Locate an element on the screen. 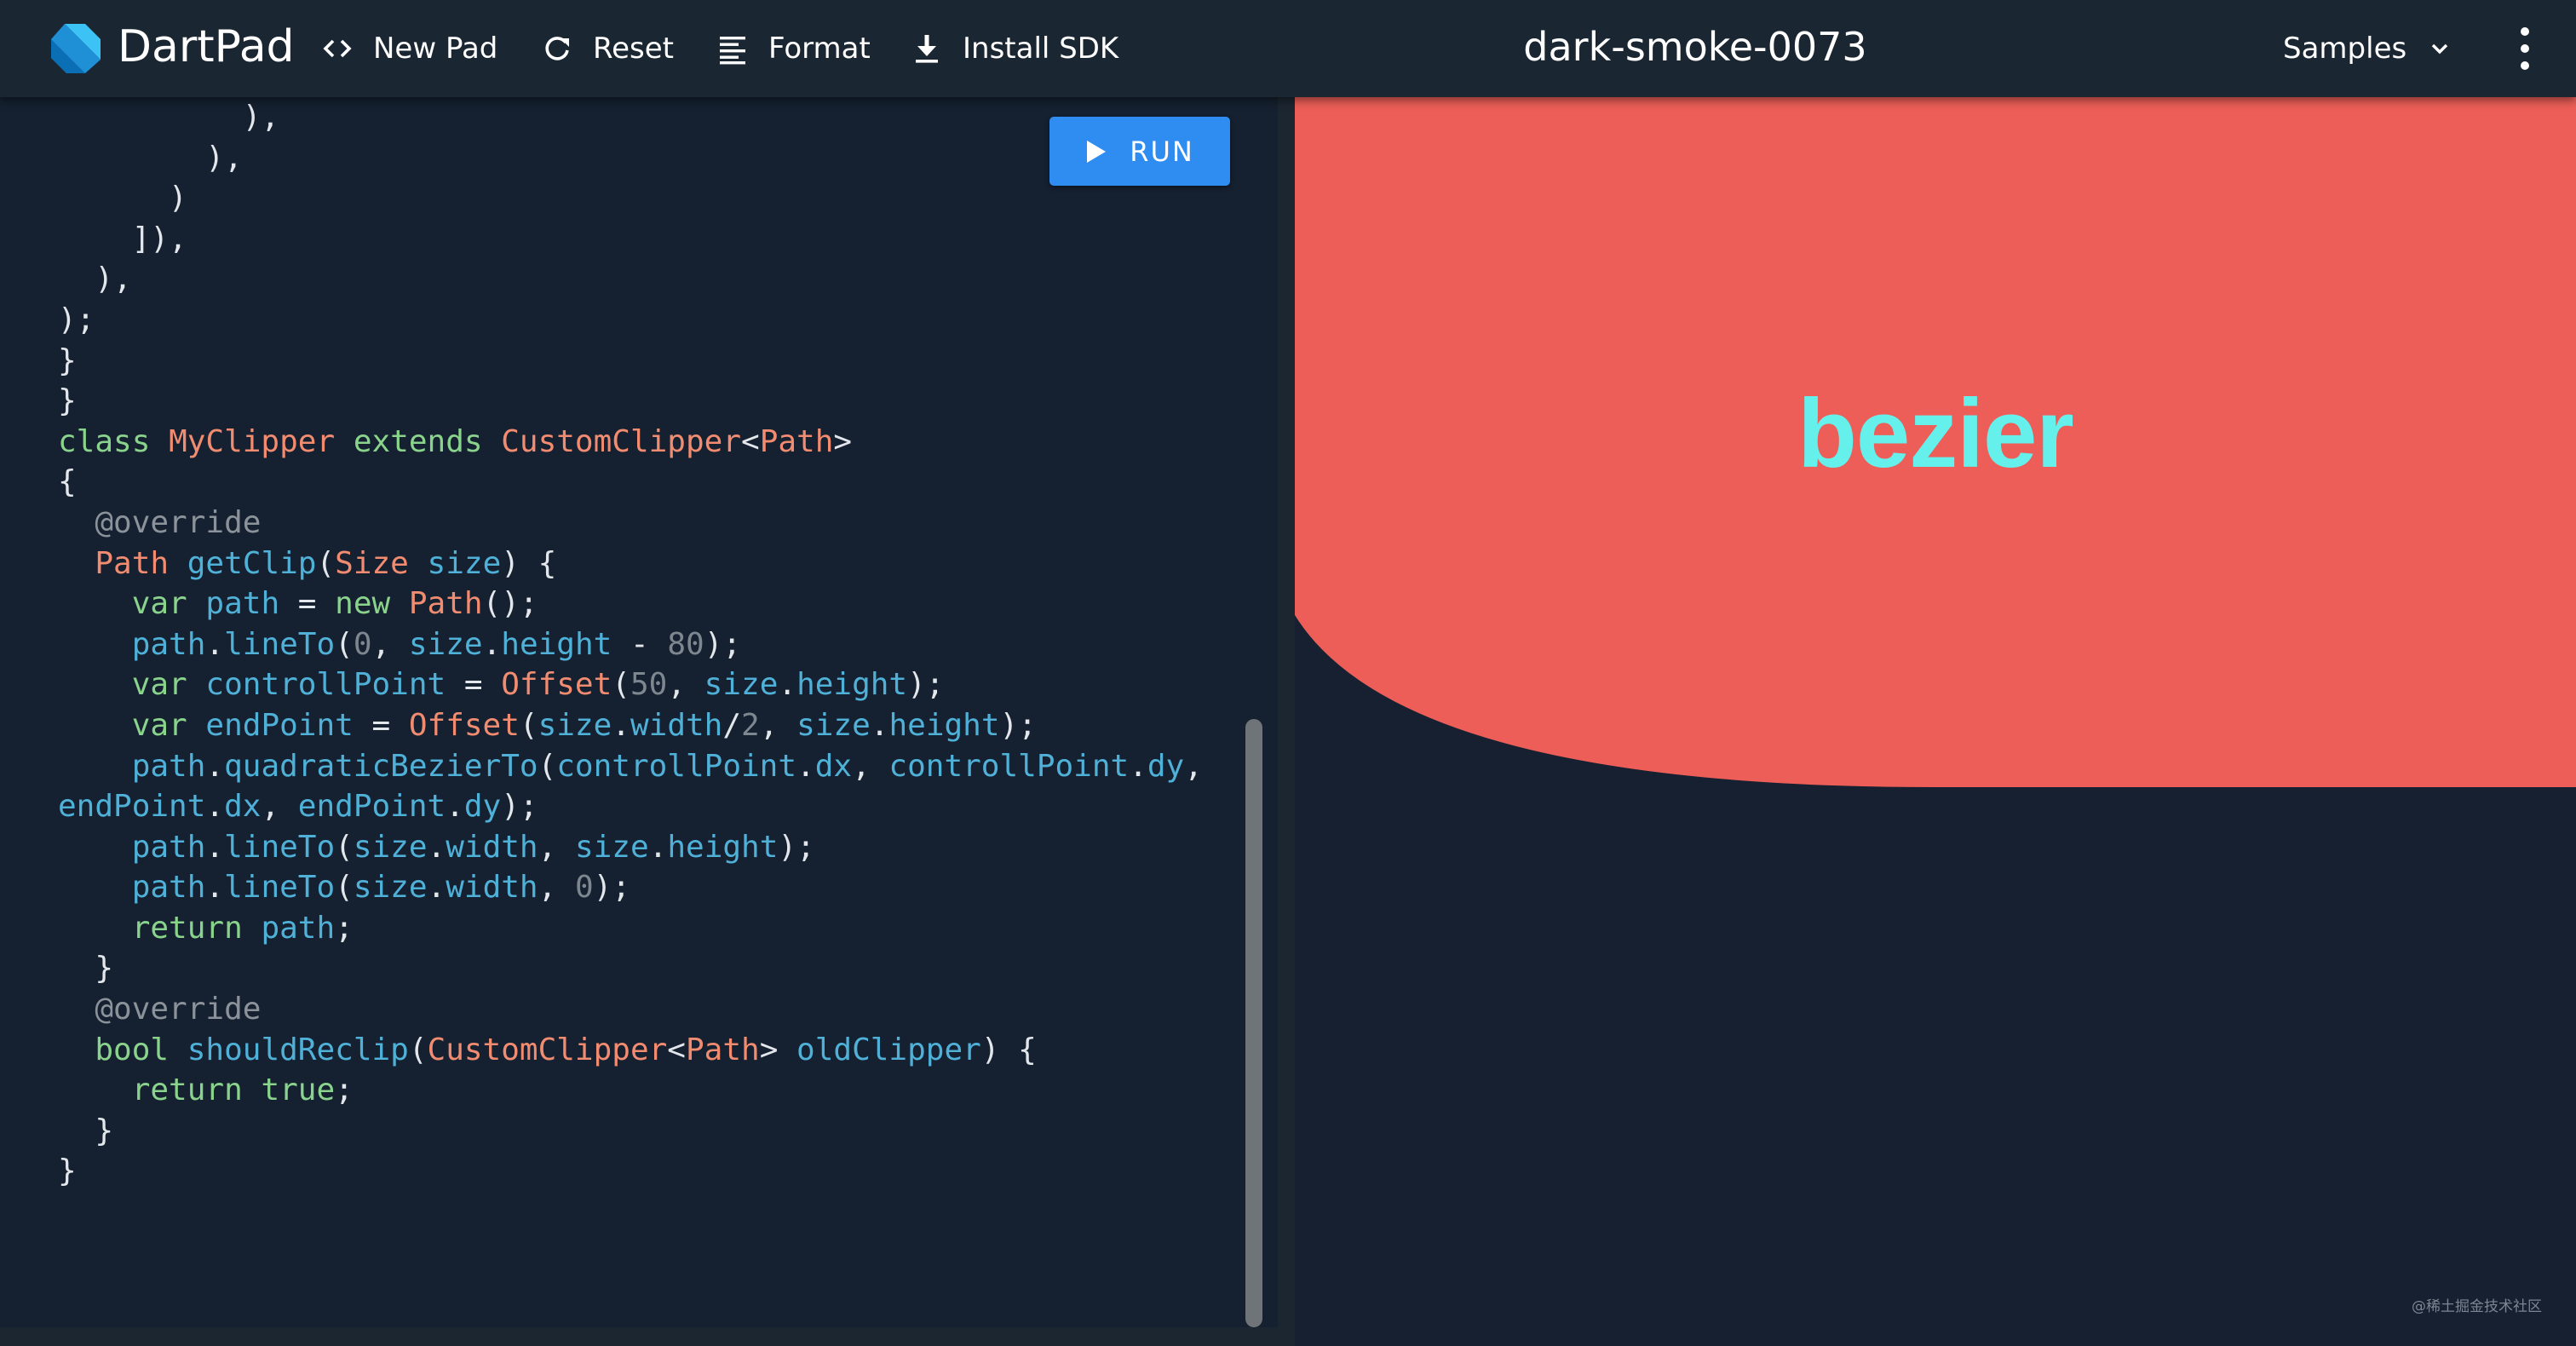  pad-title: dark-smoke-0073 is located at coordinates (1695, 47).